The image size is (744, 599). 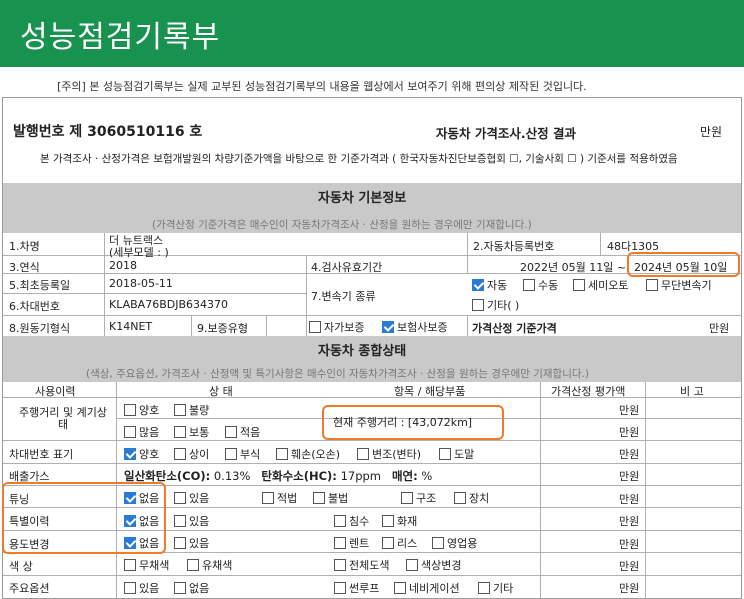 I want to click on vin-mark-painted: 도말, so click(x=456, y=454).